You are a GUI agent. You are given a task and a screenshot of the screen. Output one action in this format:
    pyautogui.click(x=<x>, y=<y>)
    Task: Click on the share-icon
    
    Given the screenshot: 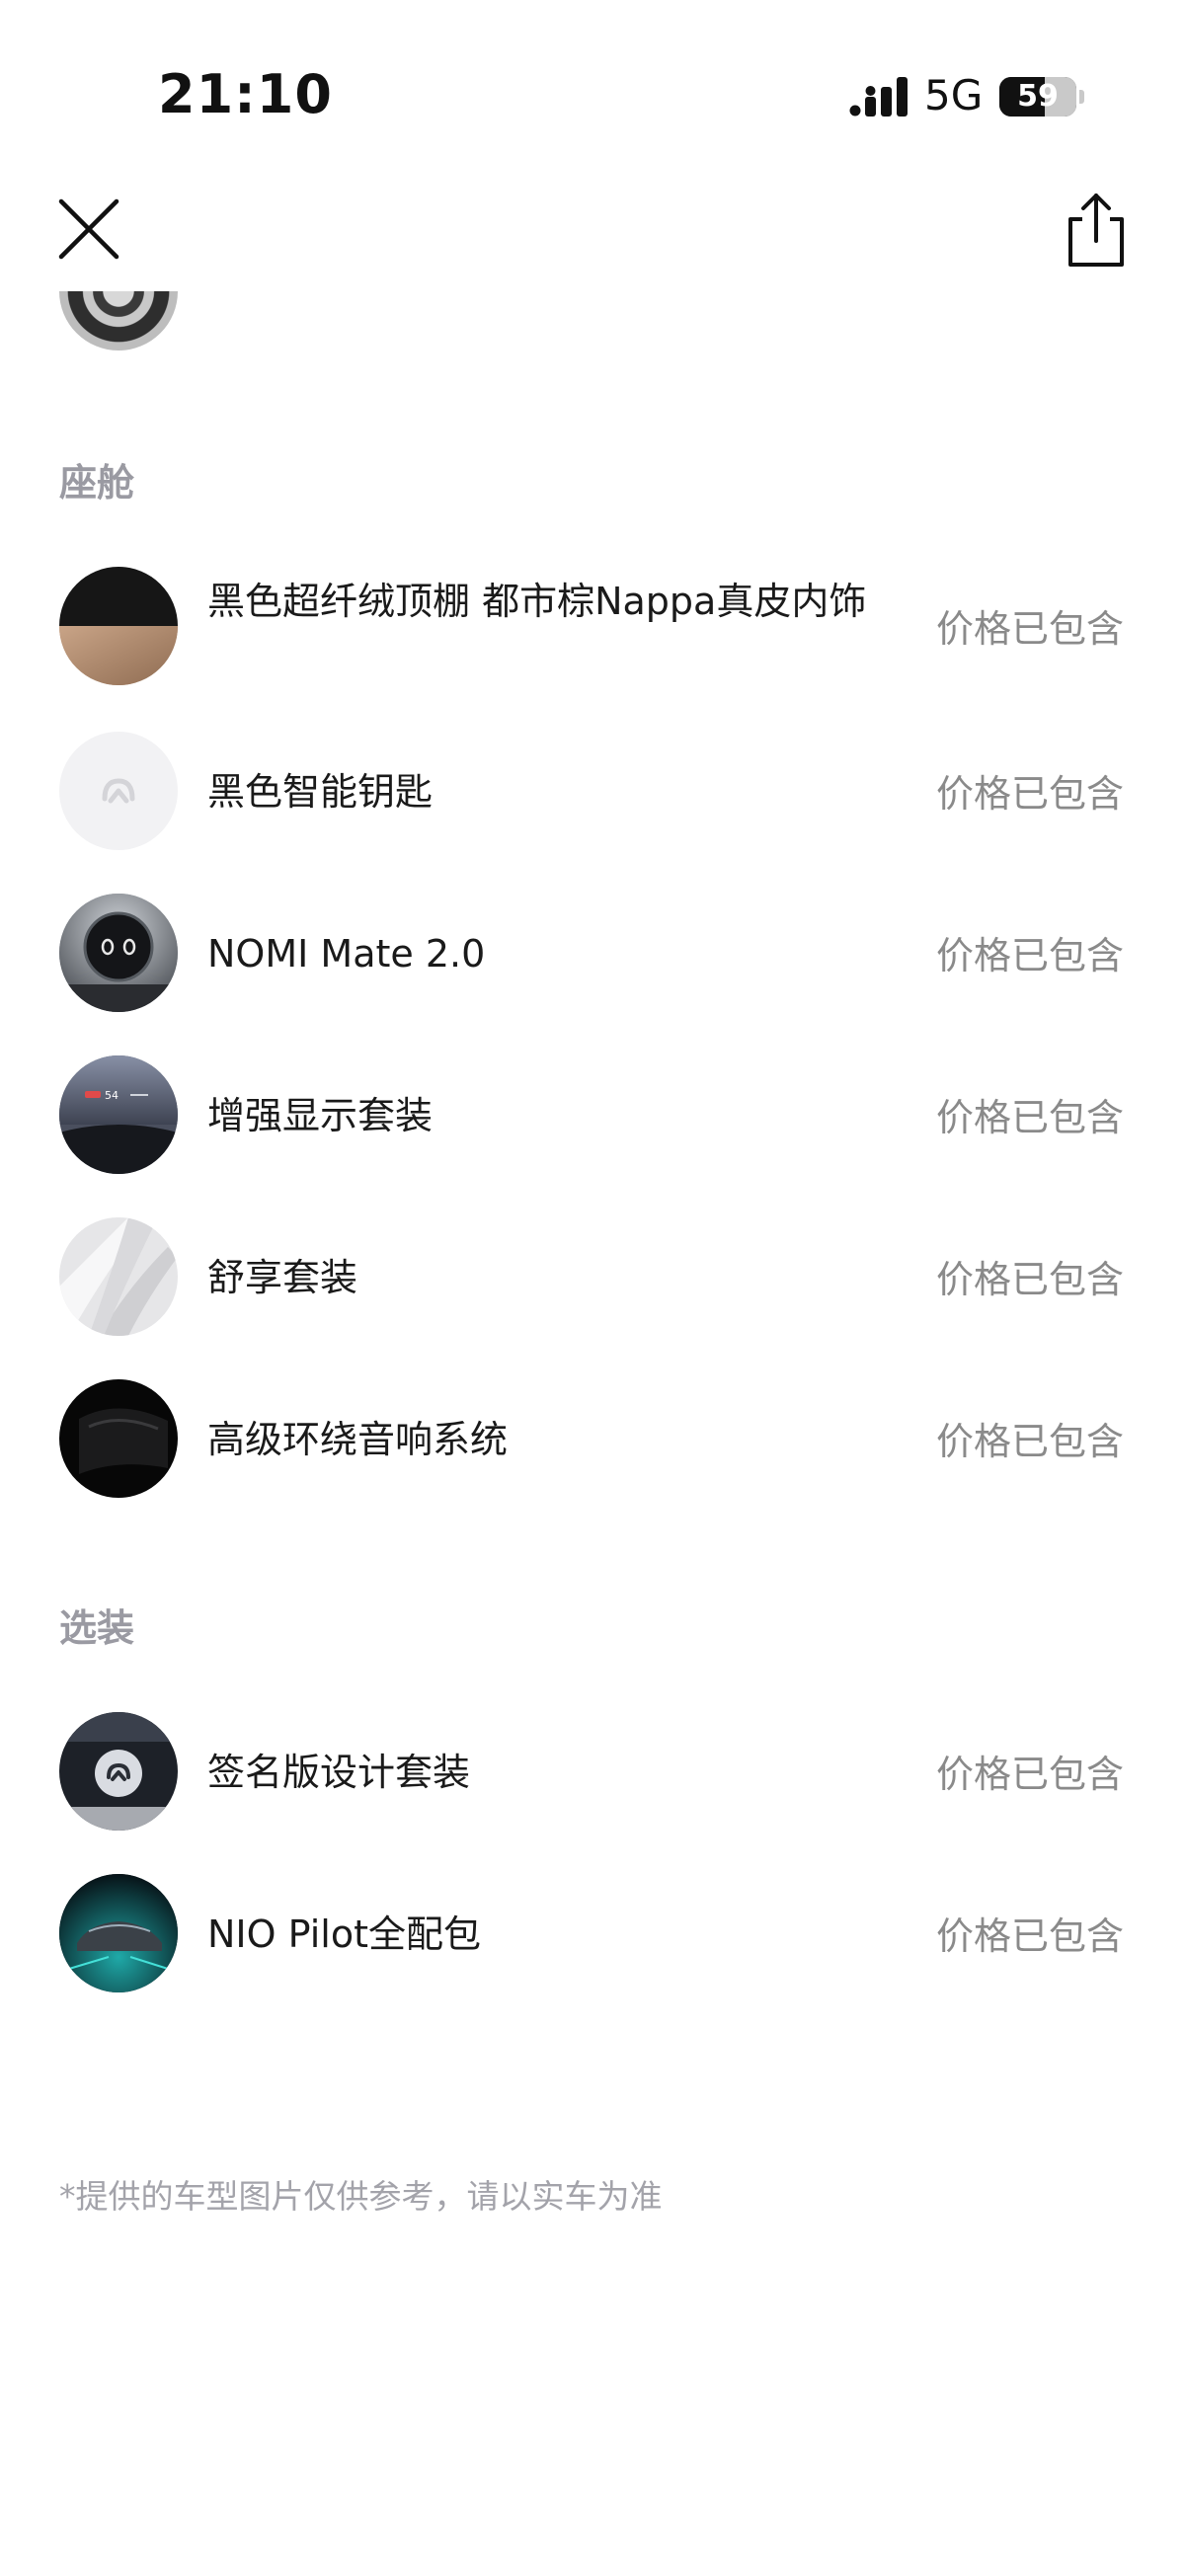 What is the action you would take?
    pyautogui.click(x=1096, y=230)
    